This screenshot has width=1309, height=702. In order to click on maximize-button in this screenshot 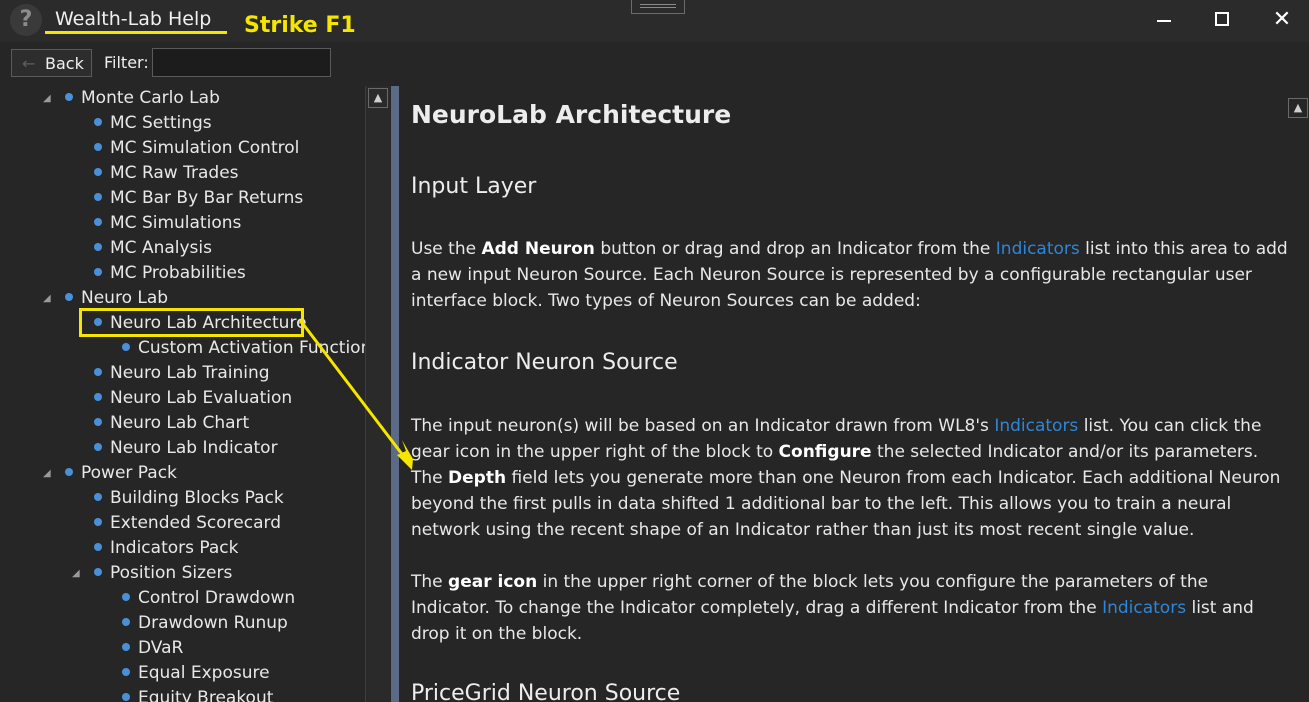, I will do `click(1223, 20)`.